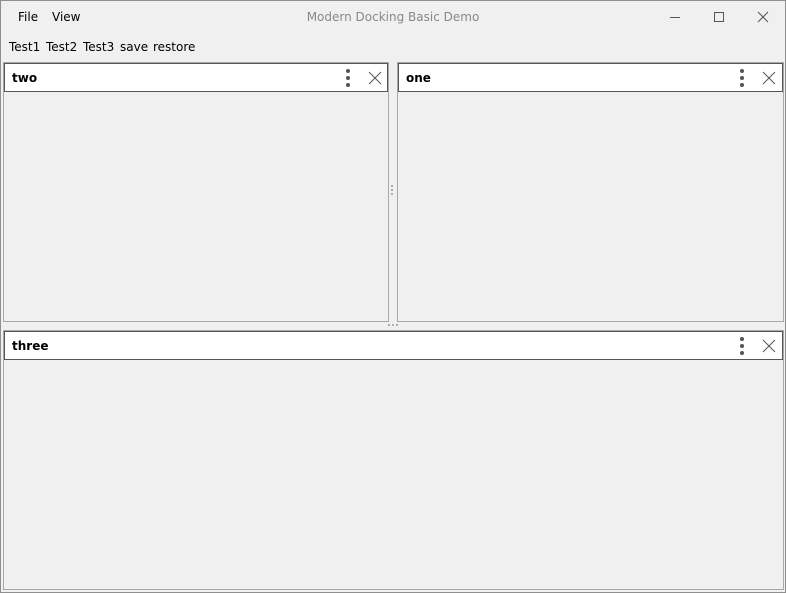  Describe the element at coordinates (28, 17) in the screenshot. I see `menu-file: File` at that location.